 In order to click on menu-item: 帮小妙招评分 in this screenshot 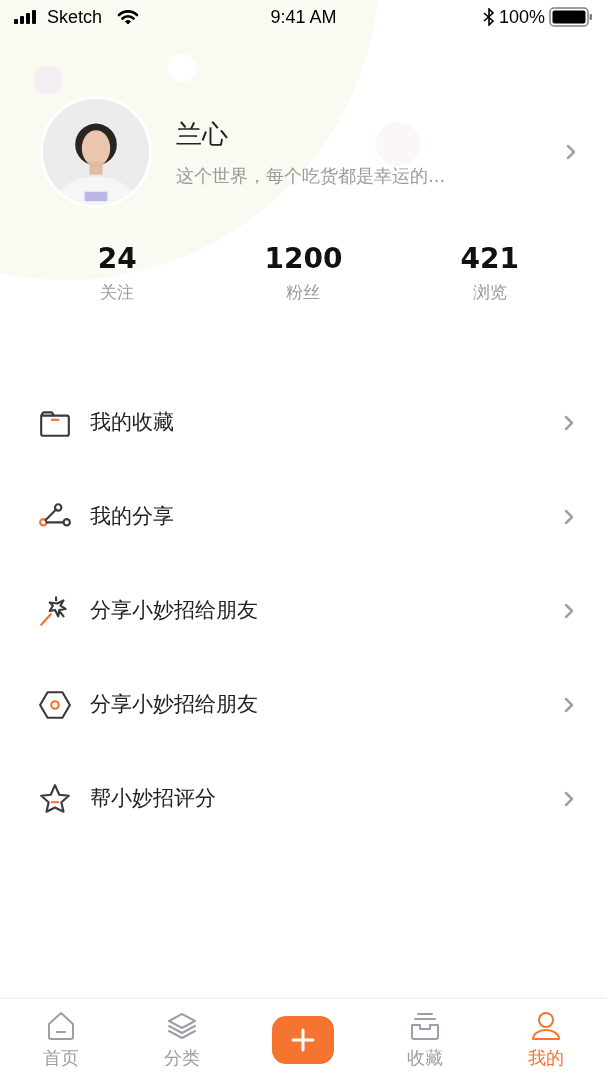, I will do `click(303, 798)`.